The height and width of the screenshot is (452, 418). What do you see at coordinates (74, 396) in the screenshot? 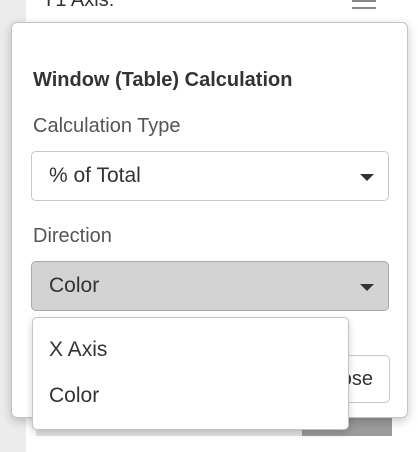
I see `direction-option-color: Color` at bounding box center [74, 396].